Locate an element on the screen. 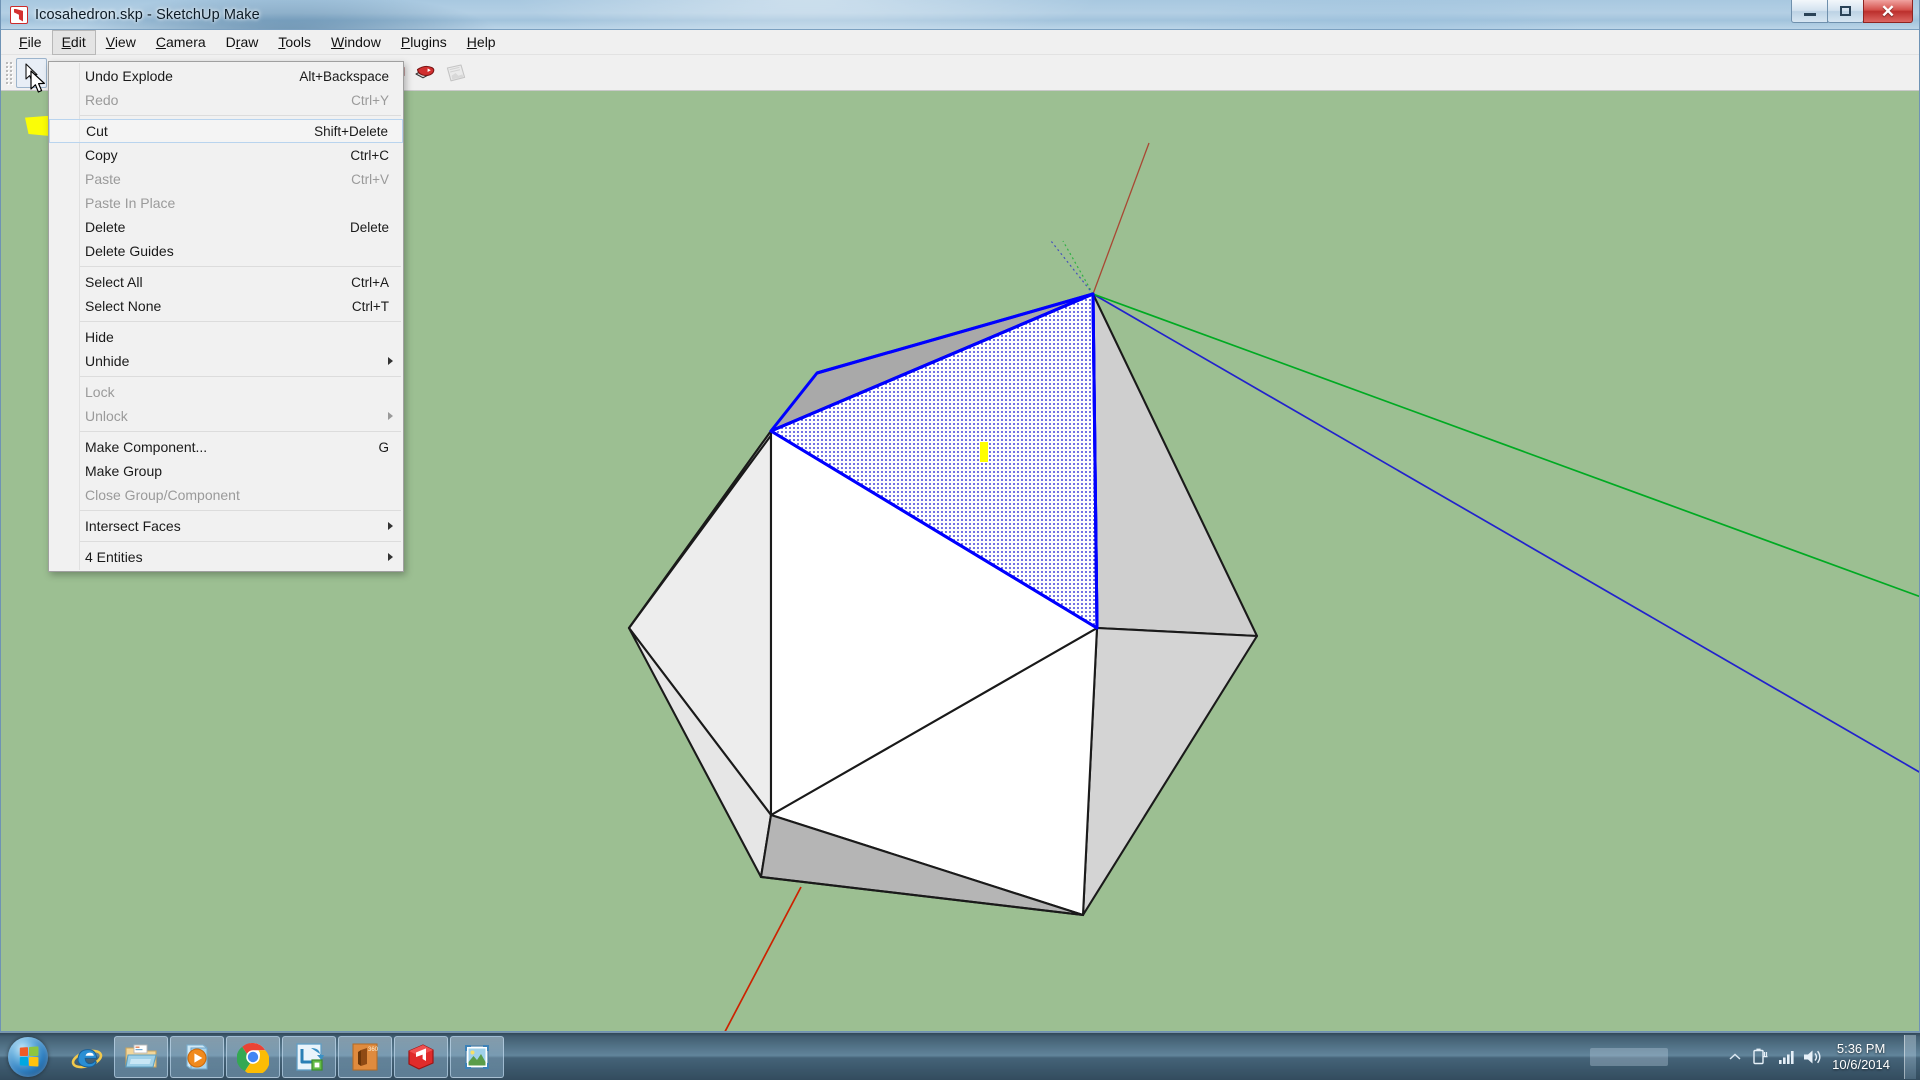 This screenshot has height=1080, width=1920. menu-item-delete-guides: Delete Guides is located at coordinates (226, 251).